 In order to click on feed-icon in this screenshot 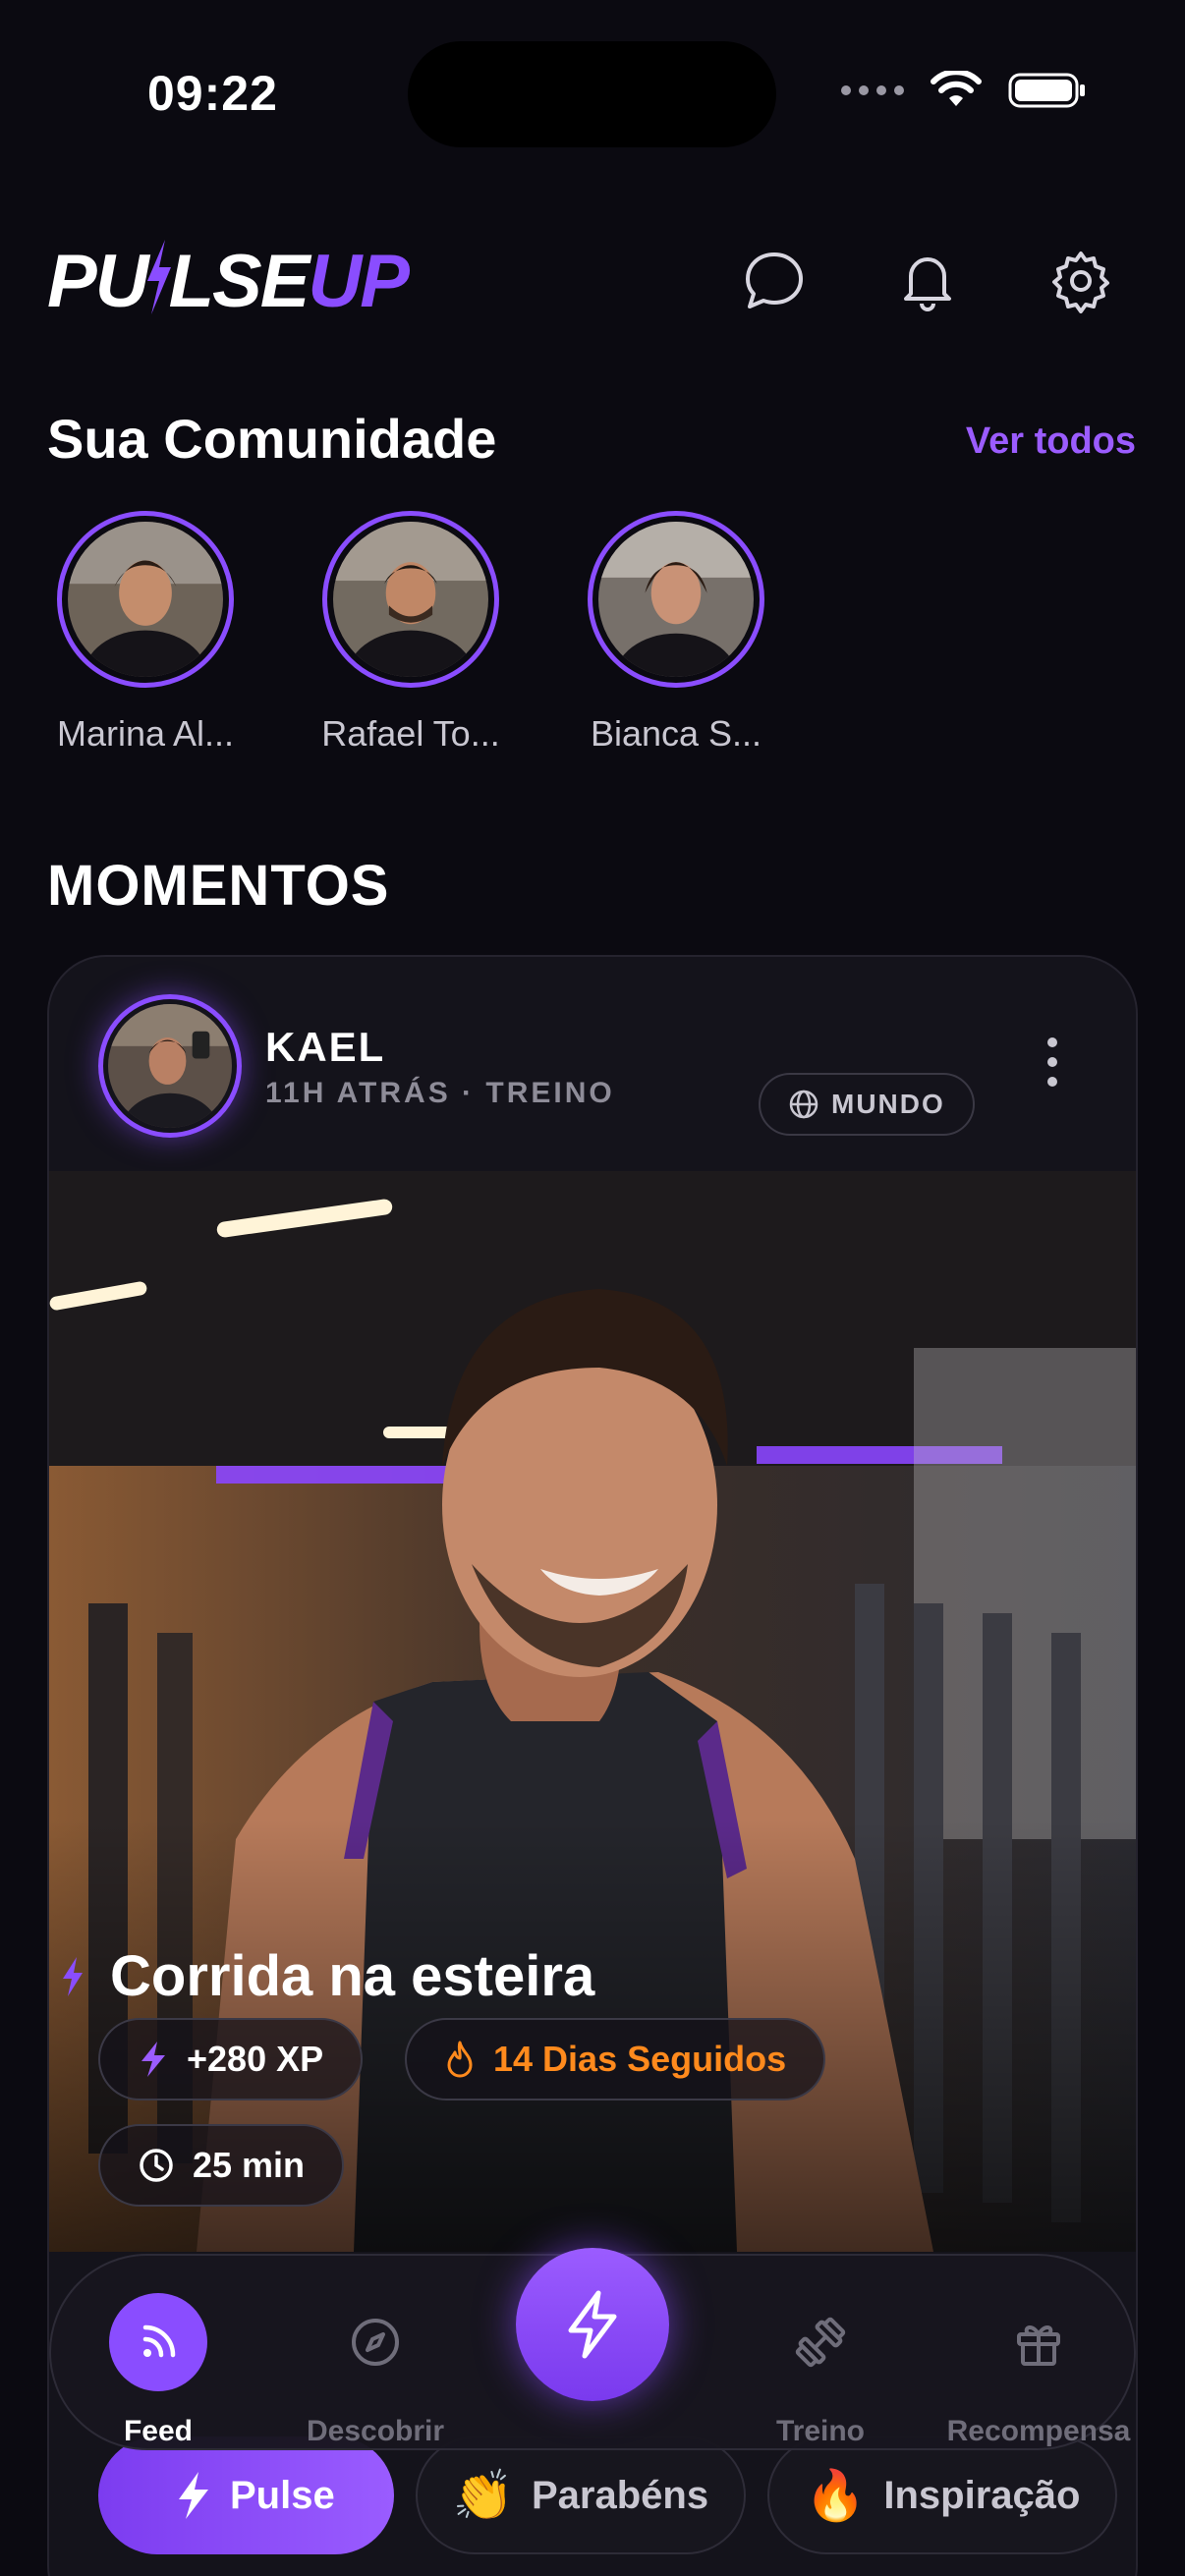, I will do `click(158, 2342)`.